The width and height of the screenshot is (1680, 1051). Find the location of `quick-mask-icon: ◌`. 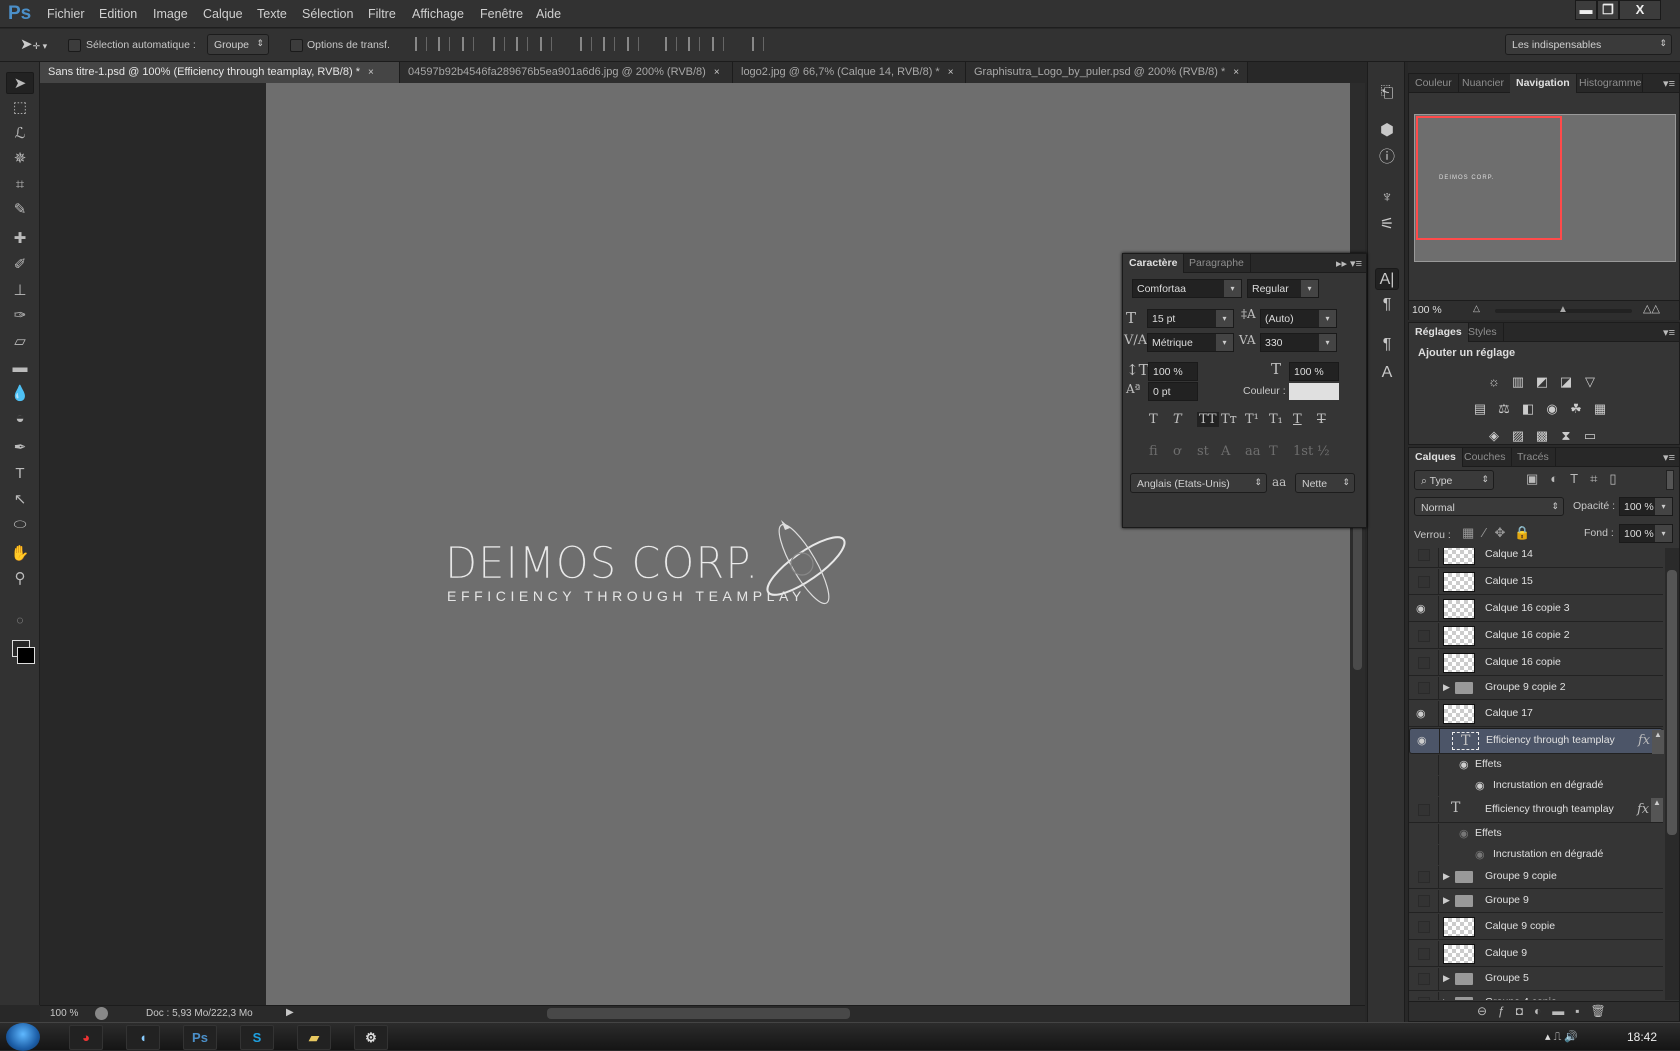

quick-mask-icon: ◌ is located at coordinates (20, 620).